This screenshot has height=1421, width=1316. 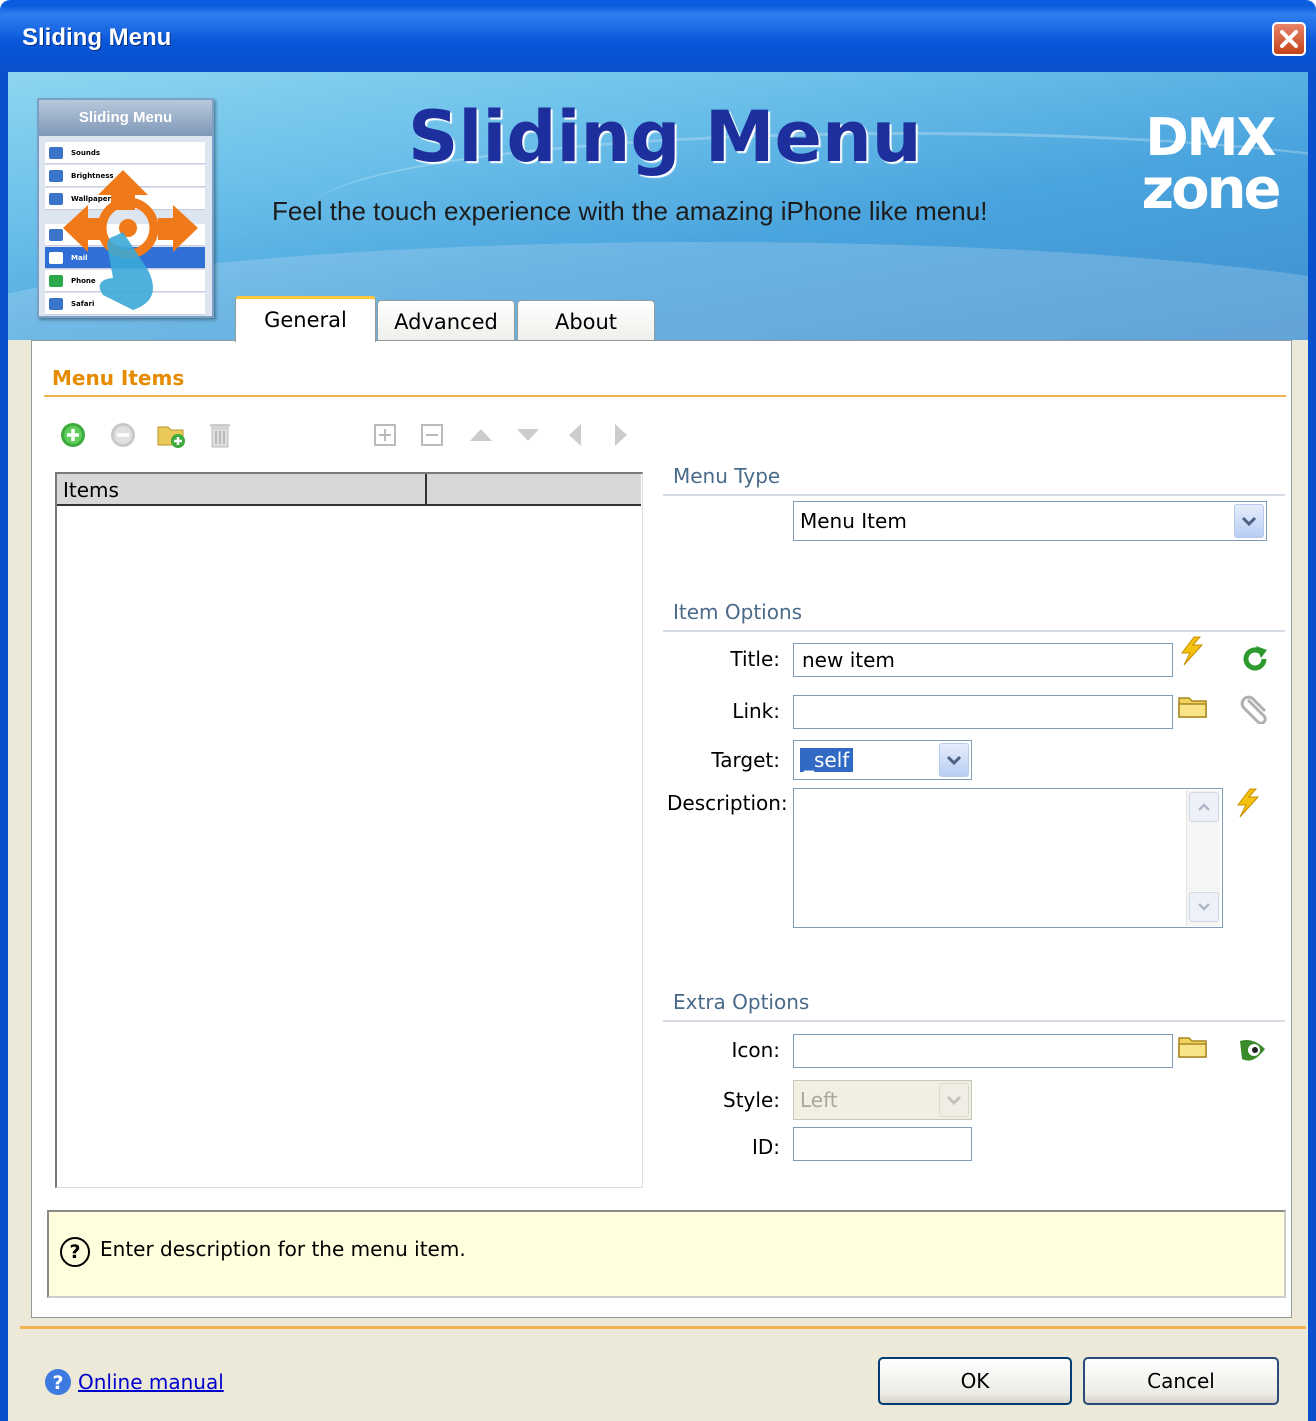 I want to click on move-left-button, so click(x=575, y=435).